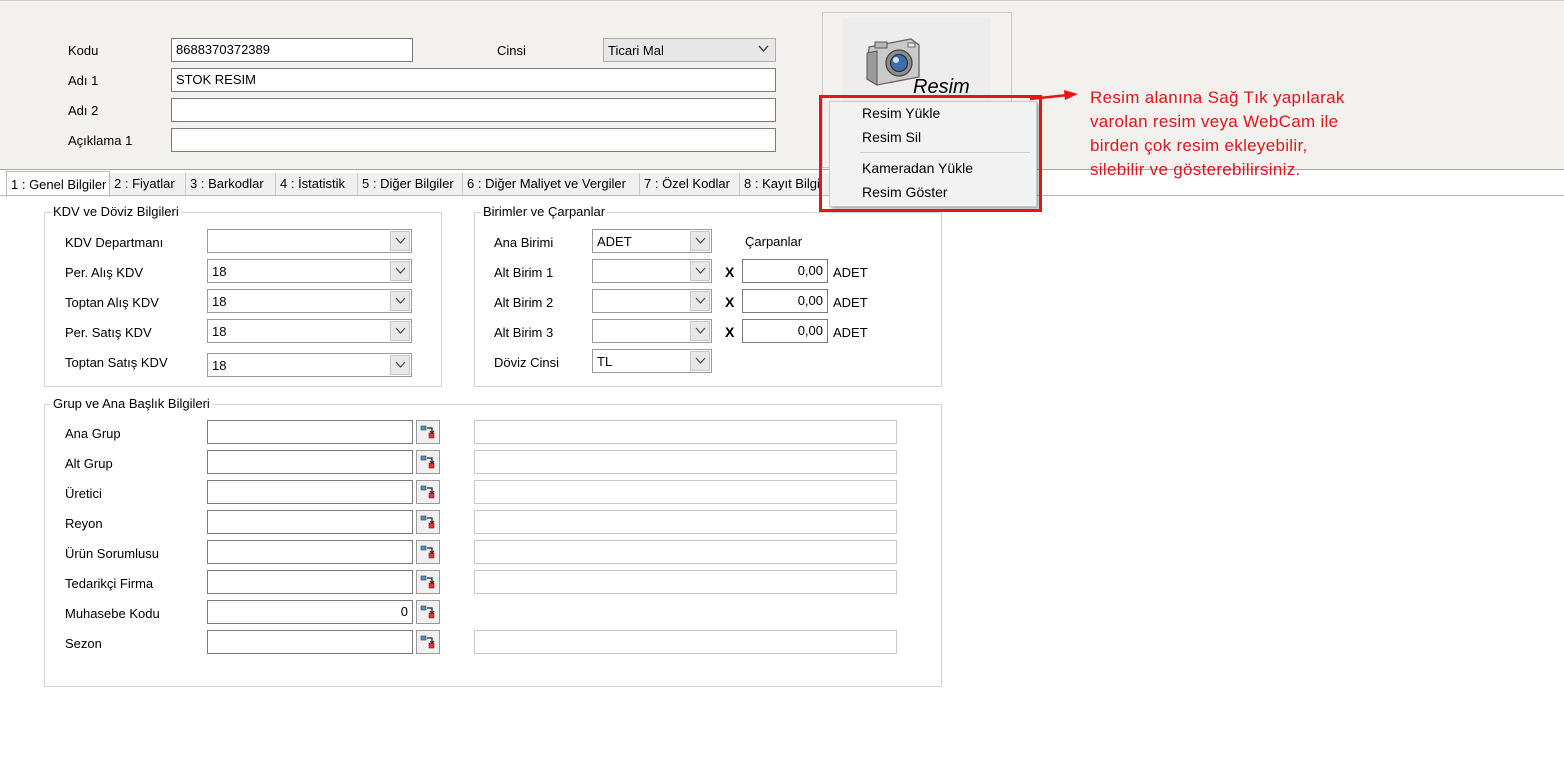  I want to click on grup-group-title: Grup ve Ana Başlık Bilgileri, so click(131, 404).